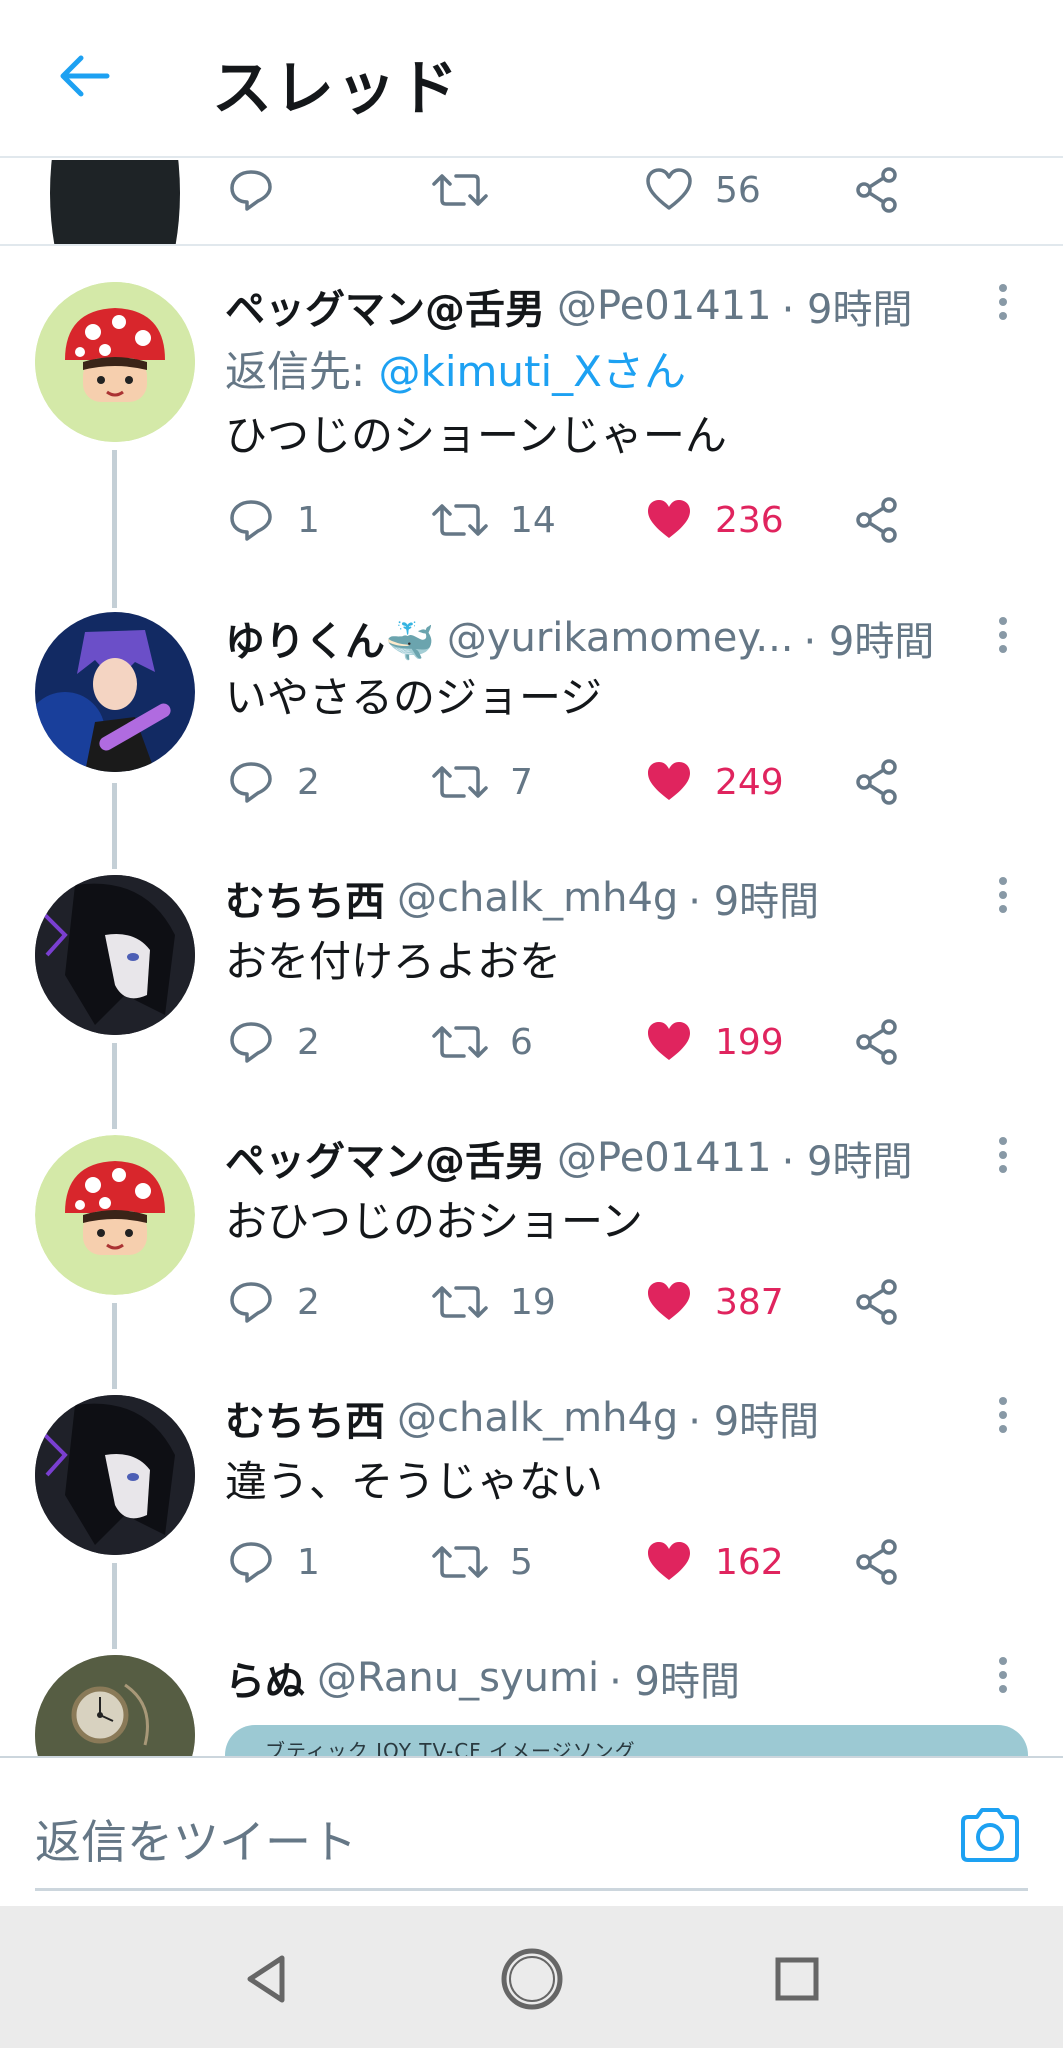  What do you see at coordinates (575, 782) in the screenshot?
I see `tweet-actions: 2 7 249` at bounding box center [575, 782].